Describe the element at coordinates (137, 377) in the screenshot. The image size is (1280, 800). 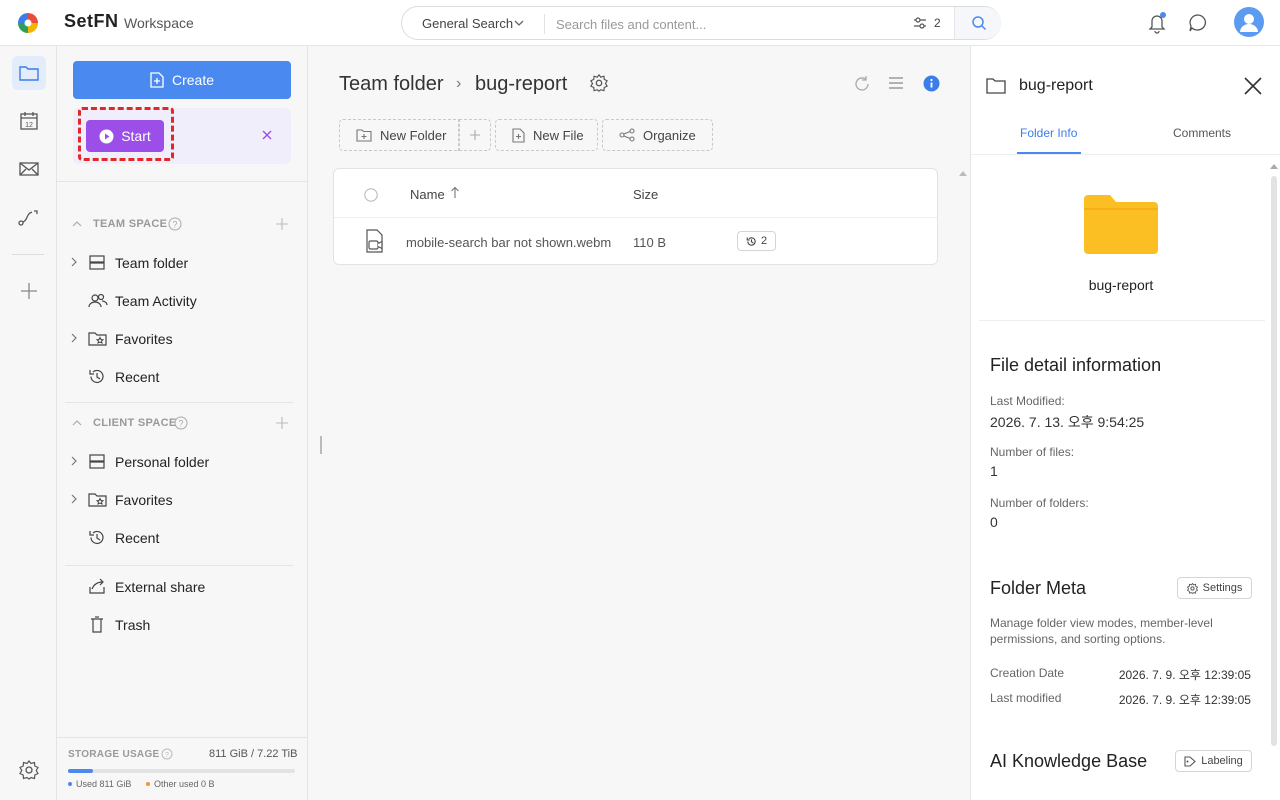
I see `sidebar-item-label: Recent` at that location.